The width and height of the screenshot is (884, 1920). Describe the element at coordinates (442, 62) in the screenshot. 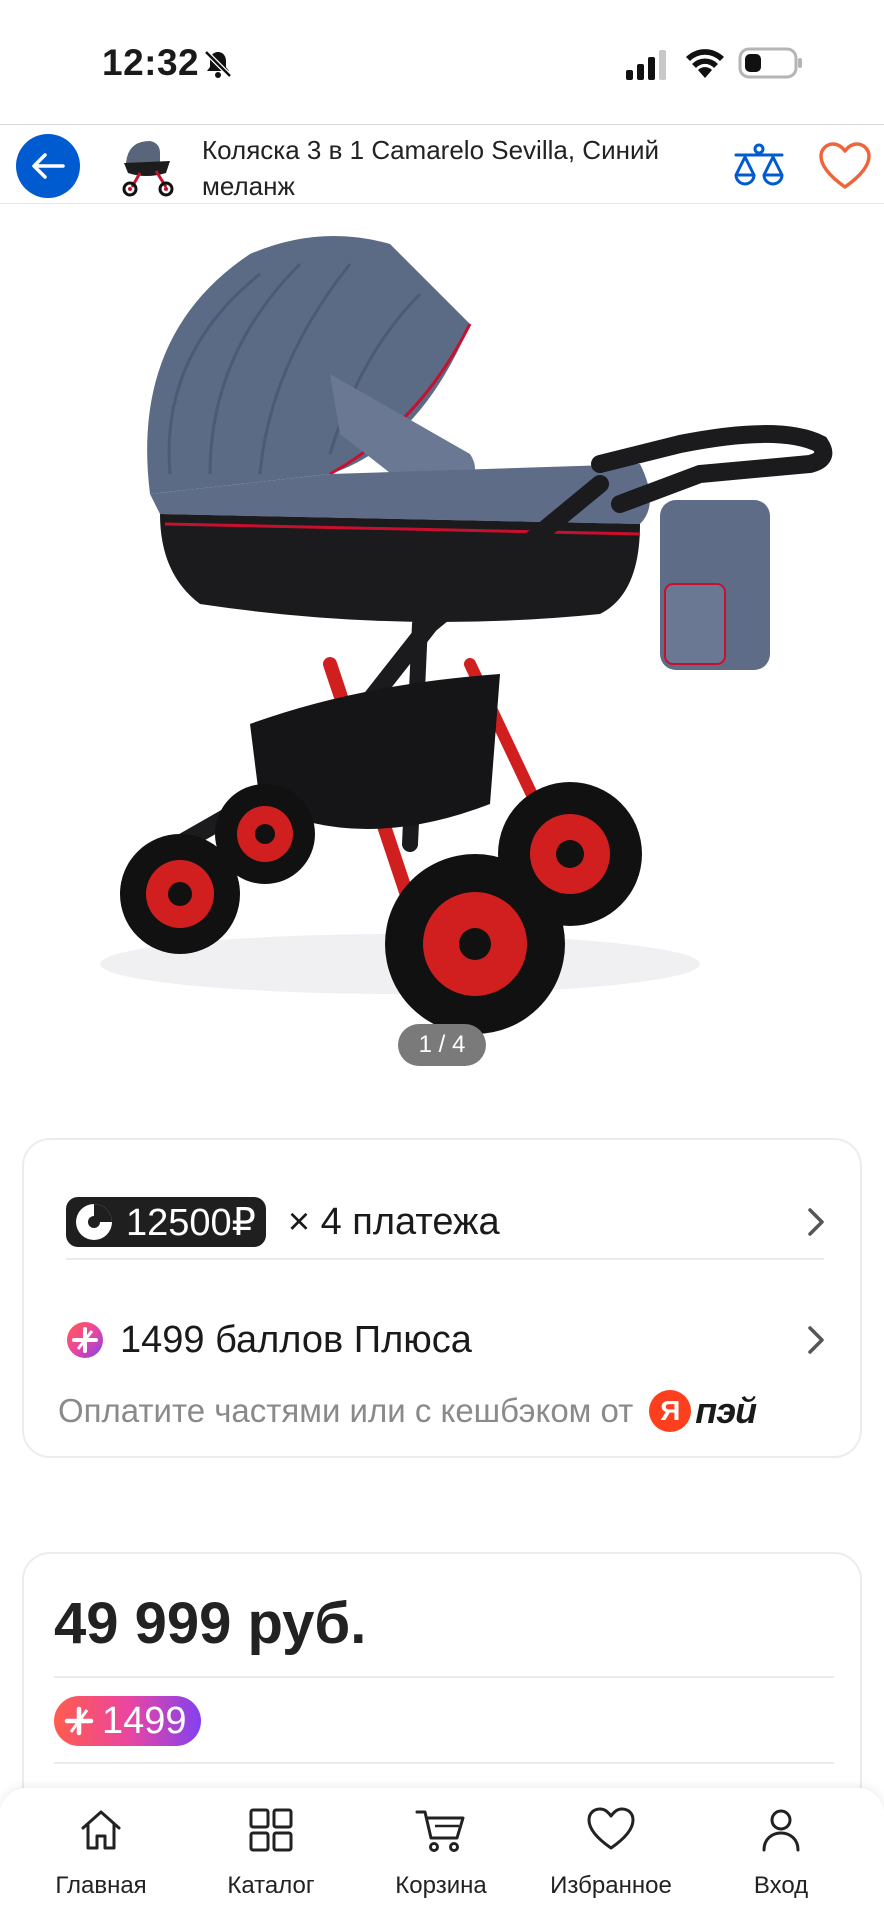

I see `status-bar: 12:32` at that location.